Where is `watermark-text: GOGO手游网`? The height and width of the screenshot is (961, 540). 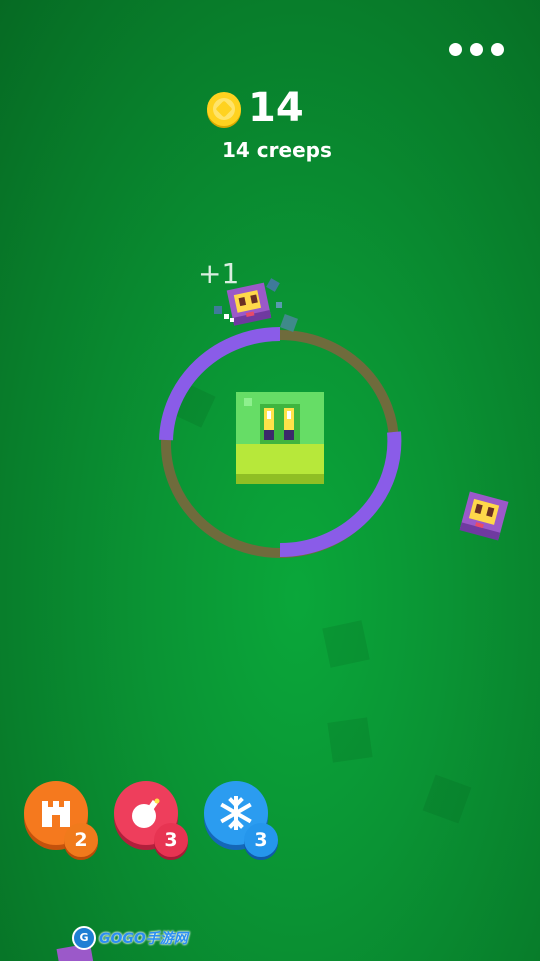 watermark-text: GOGO手游网 is located at coordinates (143, 939).